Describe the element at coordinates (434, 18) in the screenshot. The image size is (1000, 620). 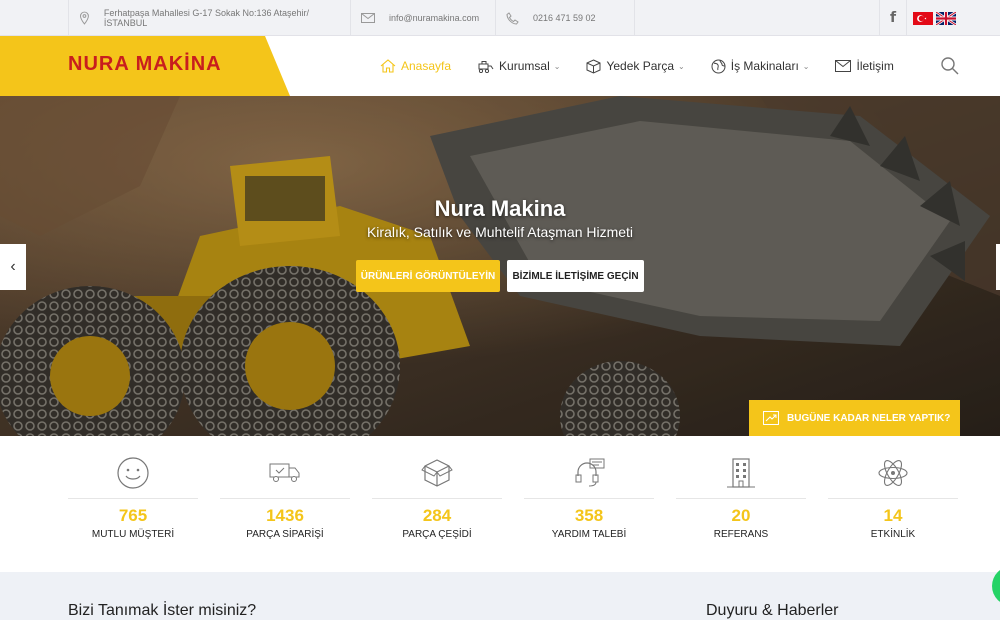
I see `email-text: info@nuramakina.com` at that location.